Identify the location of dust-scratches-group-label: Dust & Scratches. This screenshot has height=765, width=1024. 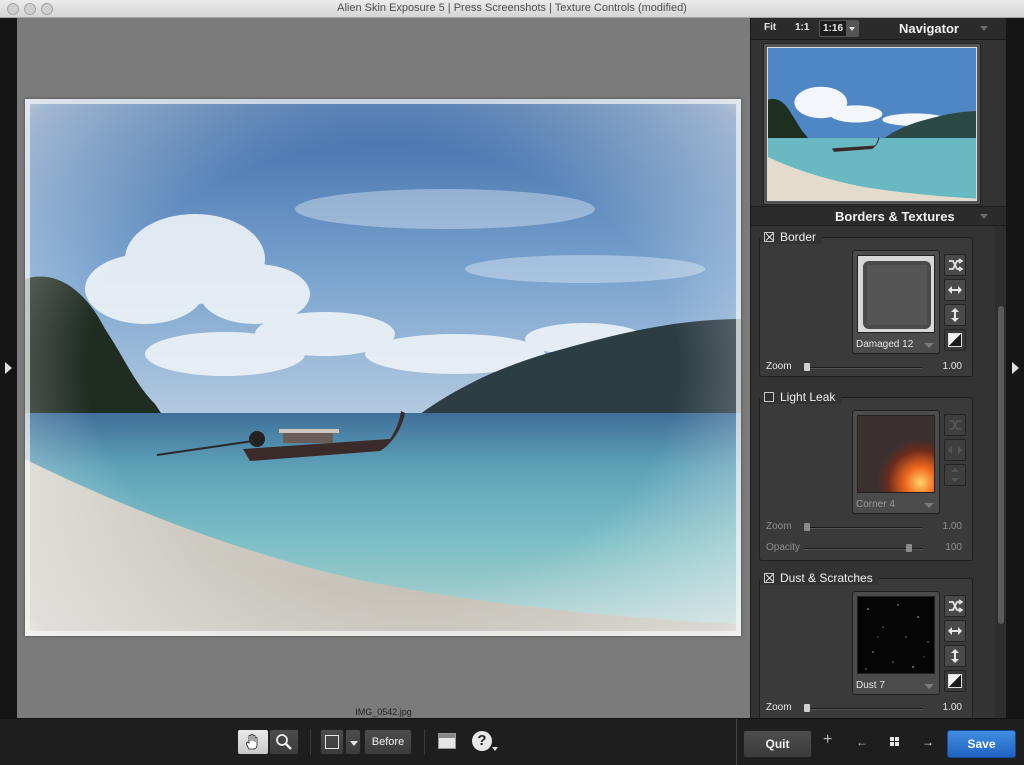
(819, 578).